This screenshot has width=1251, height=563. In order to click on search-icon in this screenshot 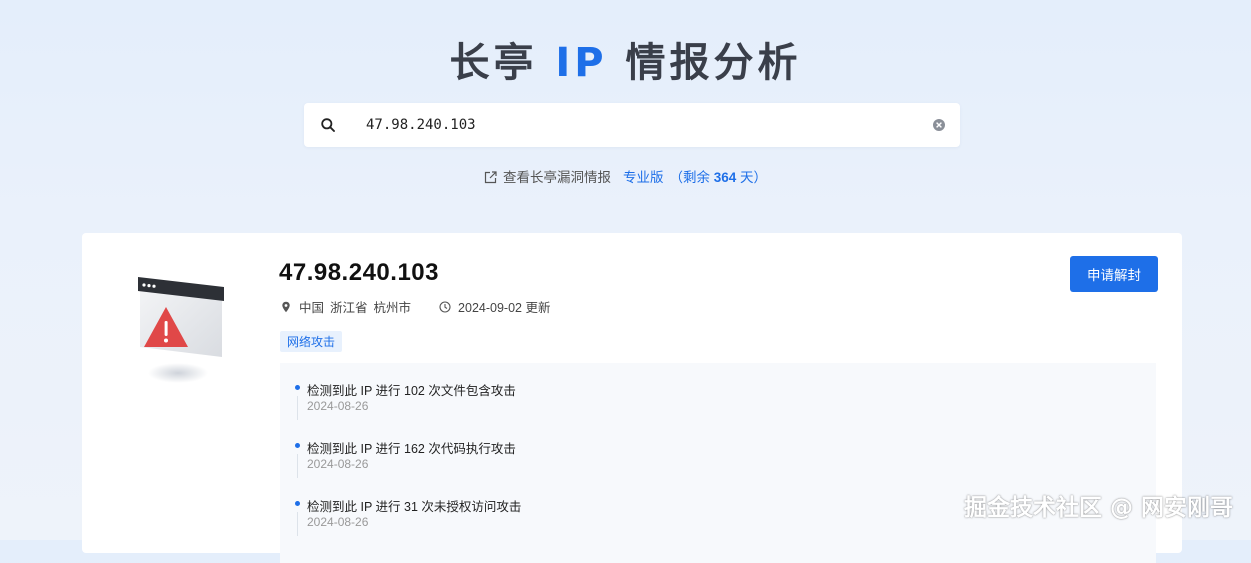, I will do `click(328, 125)`.